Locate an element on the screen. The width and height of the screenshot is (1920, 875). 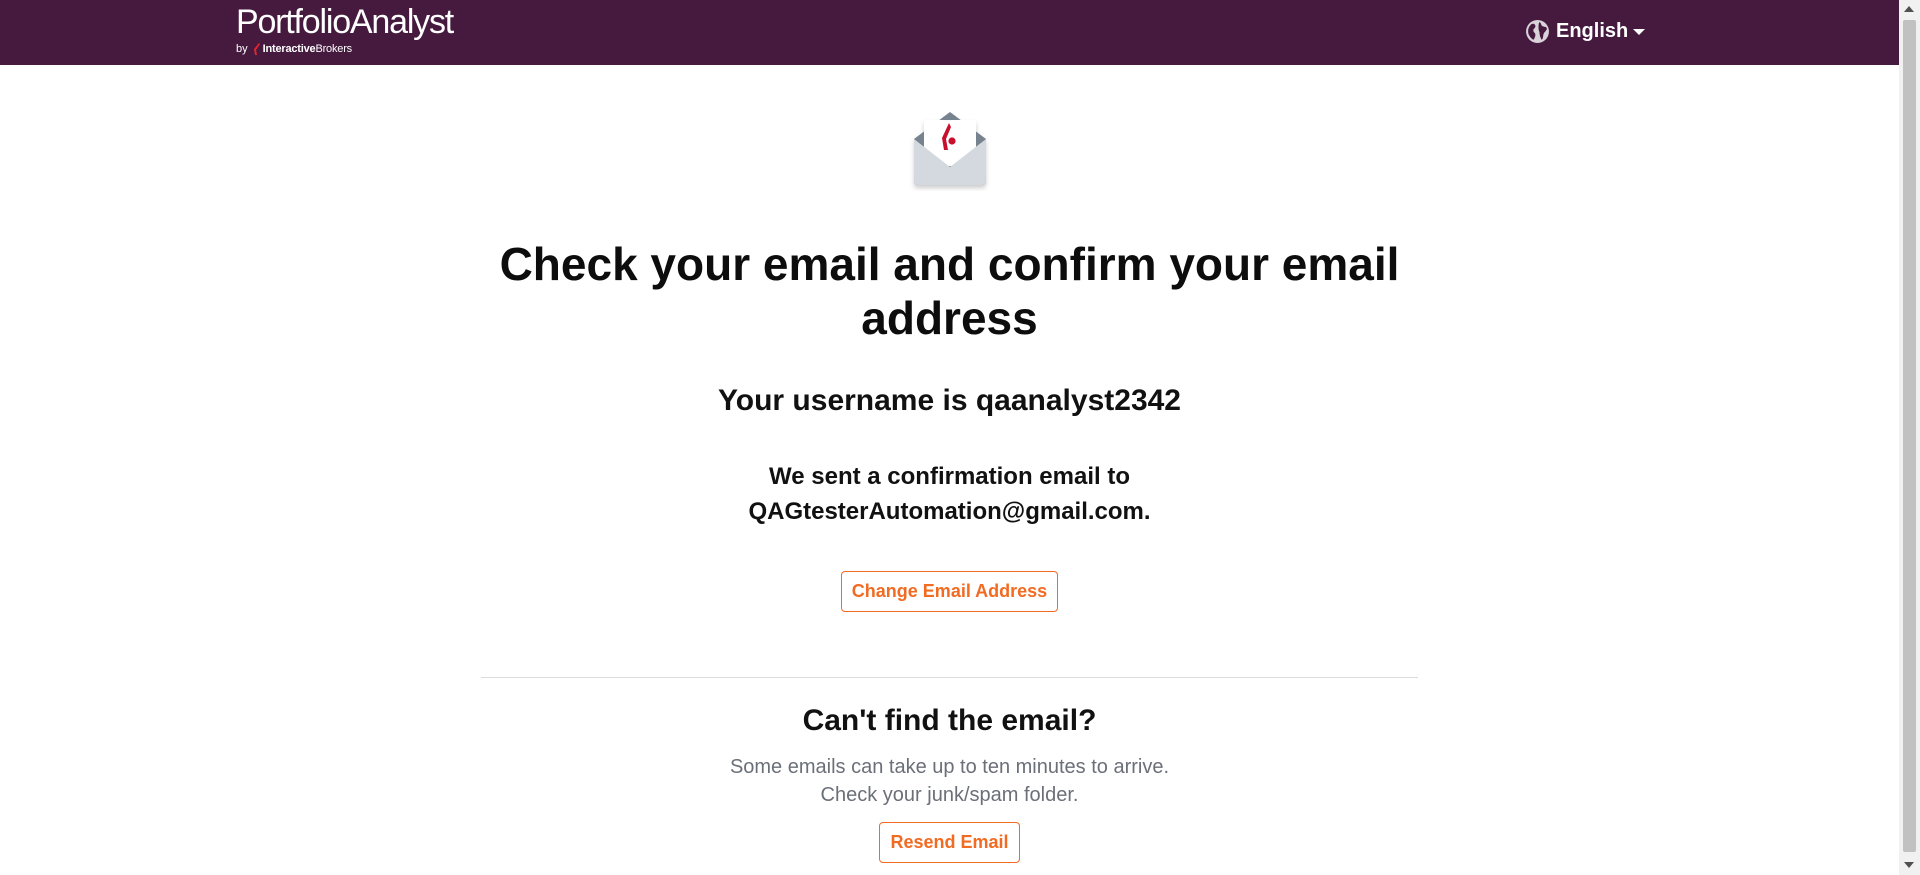
caret-down-icon is located at coordinates (1639, 32).